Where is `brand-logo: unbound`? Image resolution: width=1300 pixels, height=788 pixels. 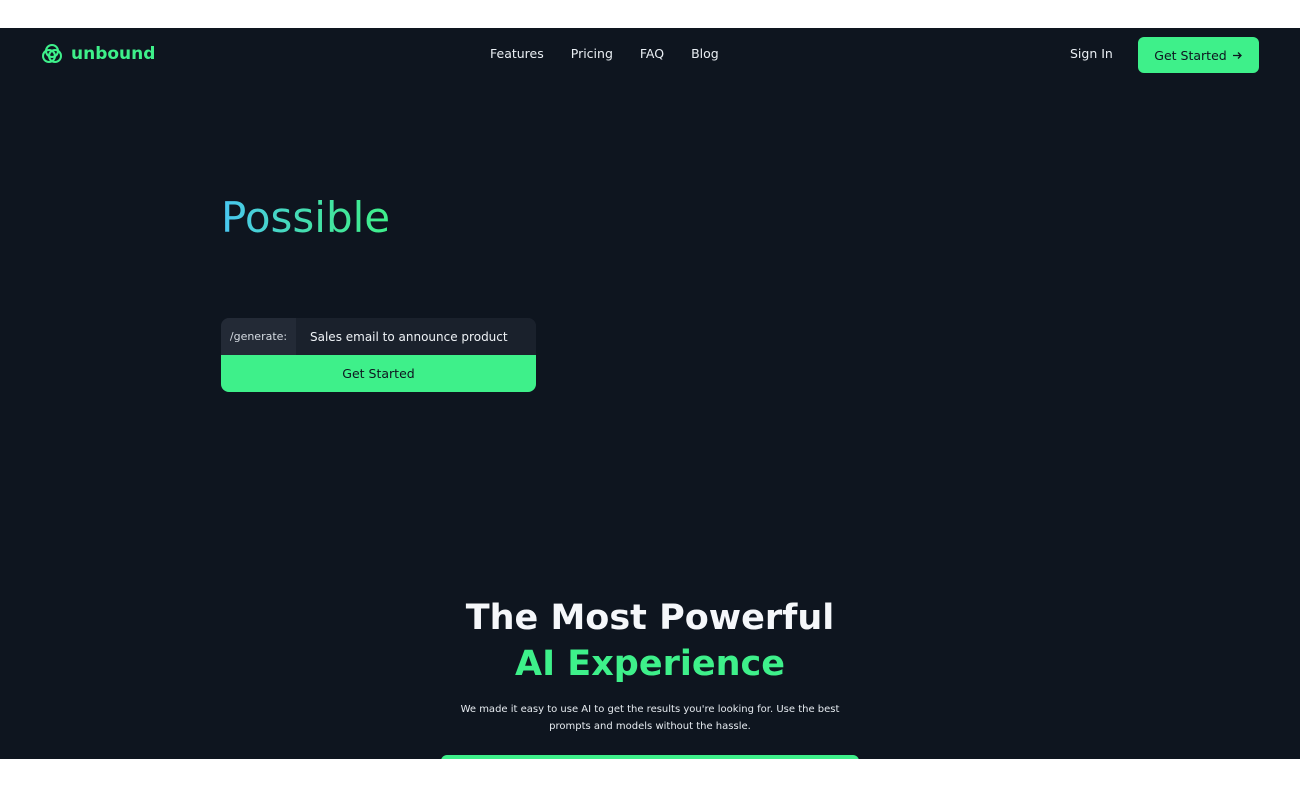
brand-logo: unbound is located at coordinates (98, 54).